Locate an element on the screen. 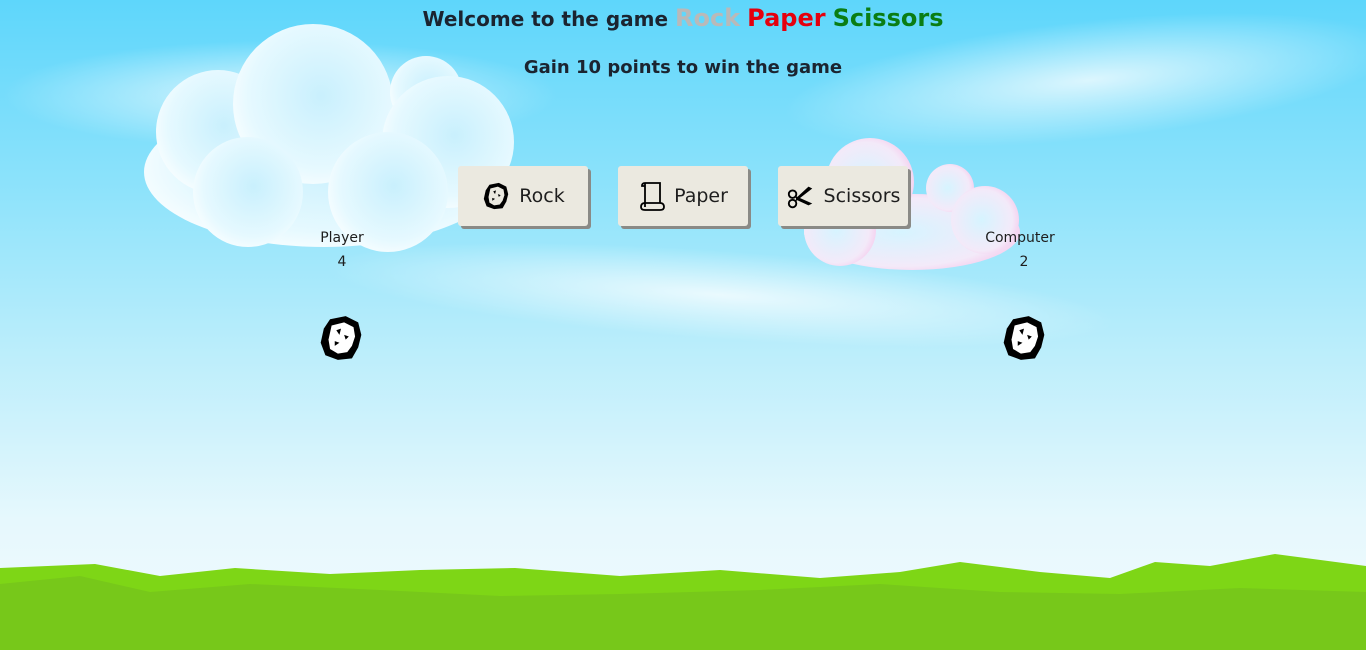 The image size is (1366, 650). welcome-text: Welcome to the game is located at coordinates (545, 19).